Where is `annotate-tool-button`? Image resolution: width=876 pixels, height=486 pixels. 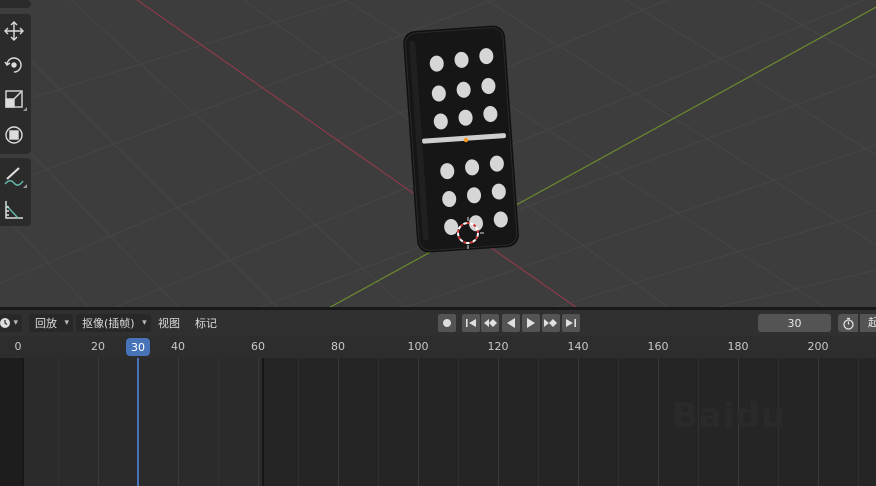
annotate-tool-button is located at coordinates (14, 176).